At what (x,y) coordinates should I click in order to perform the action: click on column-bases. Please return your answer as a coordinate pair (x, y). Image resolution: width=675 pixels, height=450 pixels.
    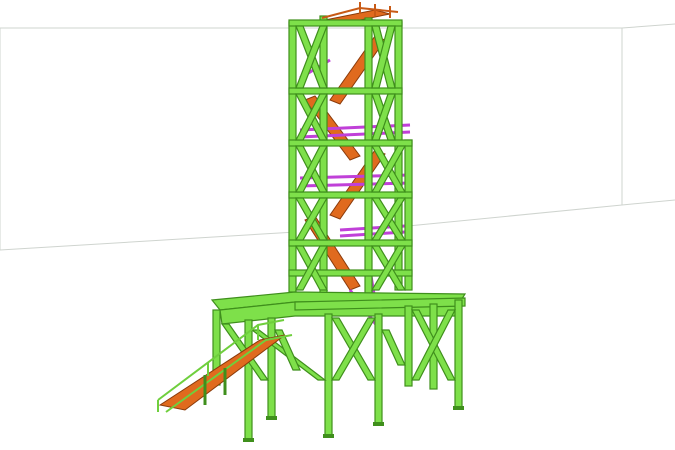
    Looking at the image, I should click on (353, 424).